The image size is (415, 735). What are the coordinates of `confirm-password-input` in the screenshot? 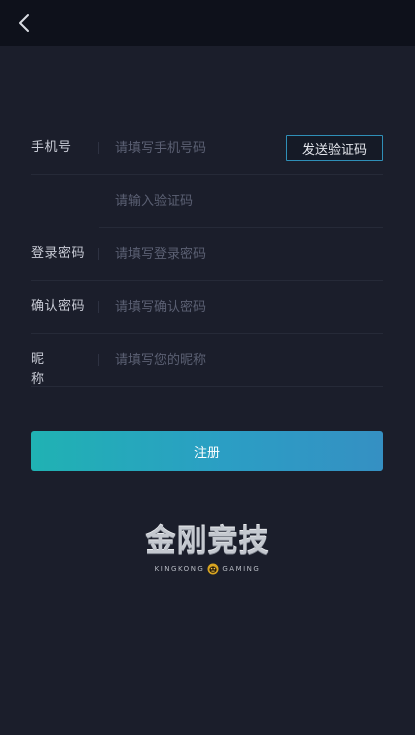 It's located at (241, 307).